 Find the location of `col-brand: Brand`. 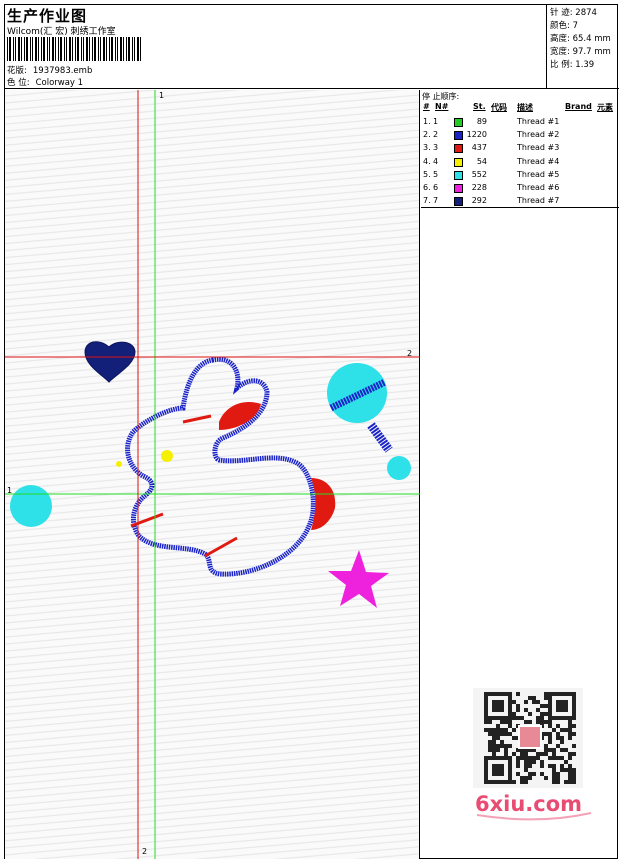

col-brand: Brand is located at coordinates (578, 106).